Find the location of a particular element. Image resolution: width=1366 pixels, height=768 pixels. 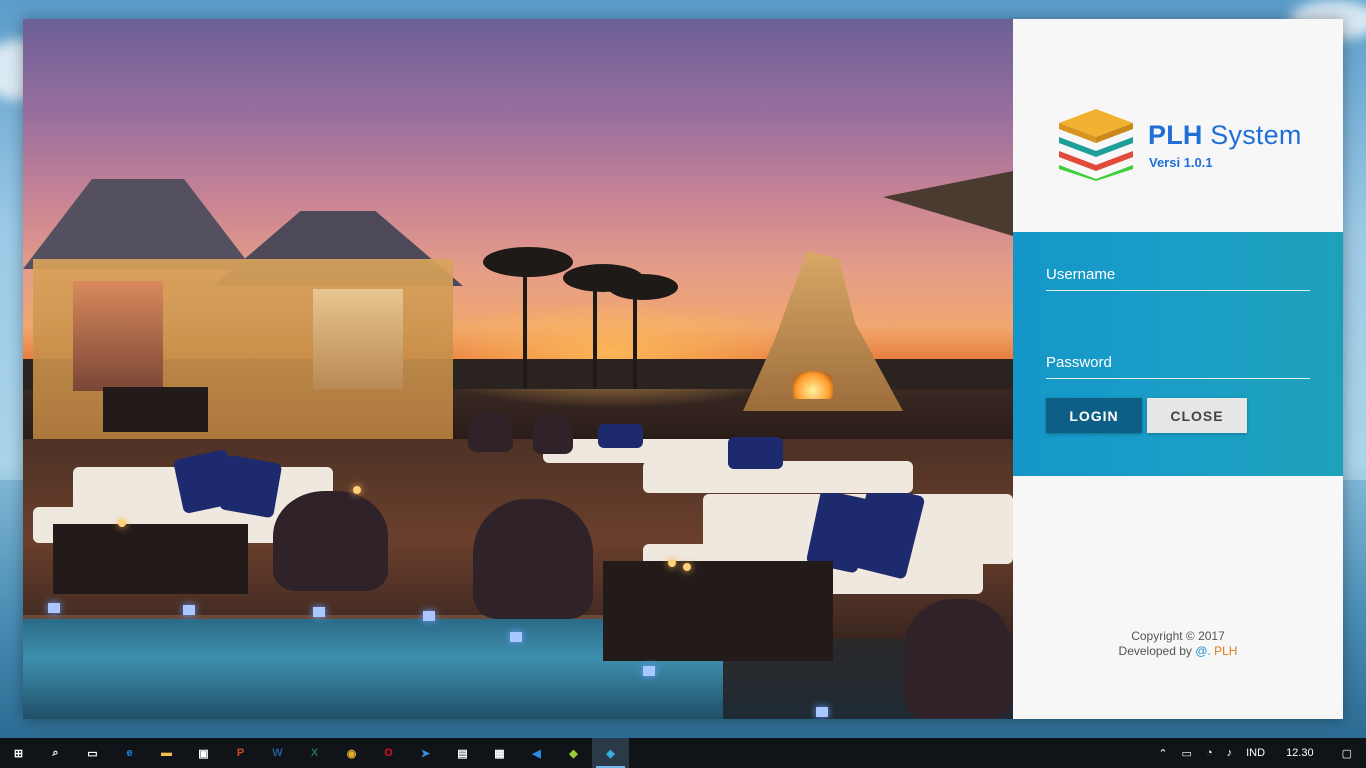

vscode-taskbar-button: ◀ is located at coordinates (536, 753).